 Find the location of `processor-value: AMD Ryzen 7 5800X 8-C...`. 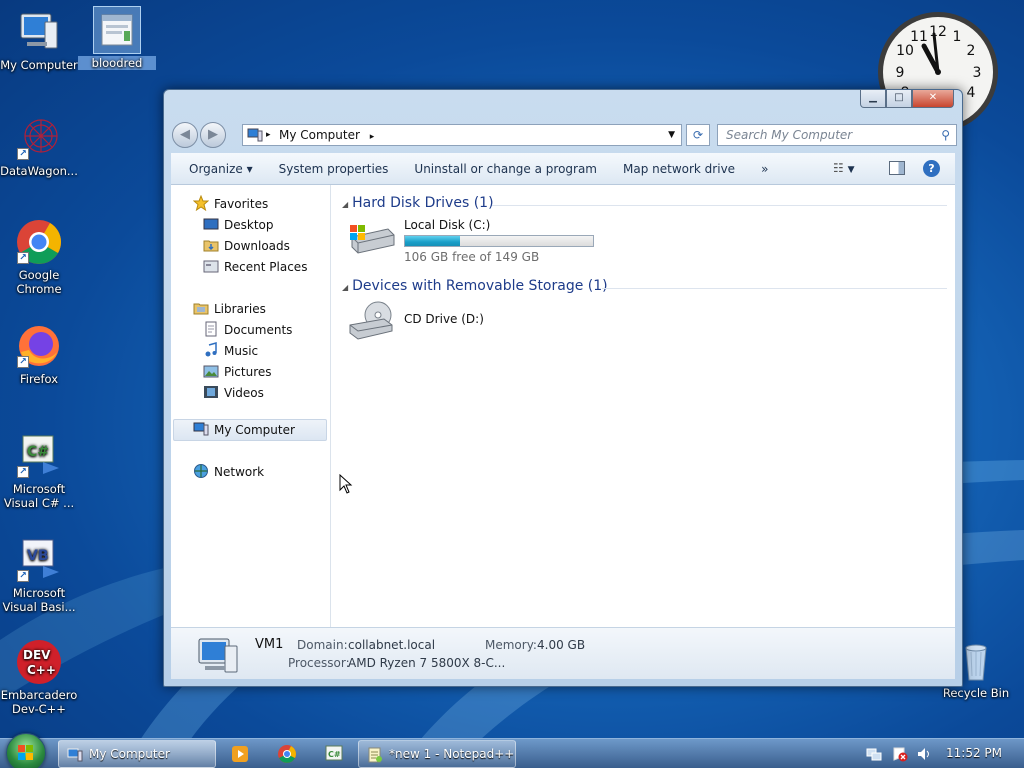

processor-value: AMD Ryzen 7 5800X 8-C... is located at coordinates (427, 663).